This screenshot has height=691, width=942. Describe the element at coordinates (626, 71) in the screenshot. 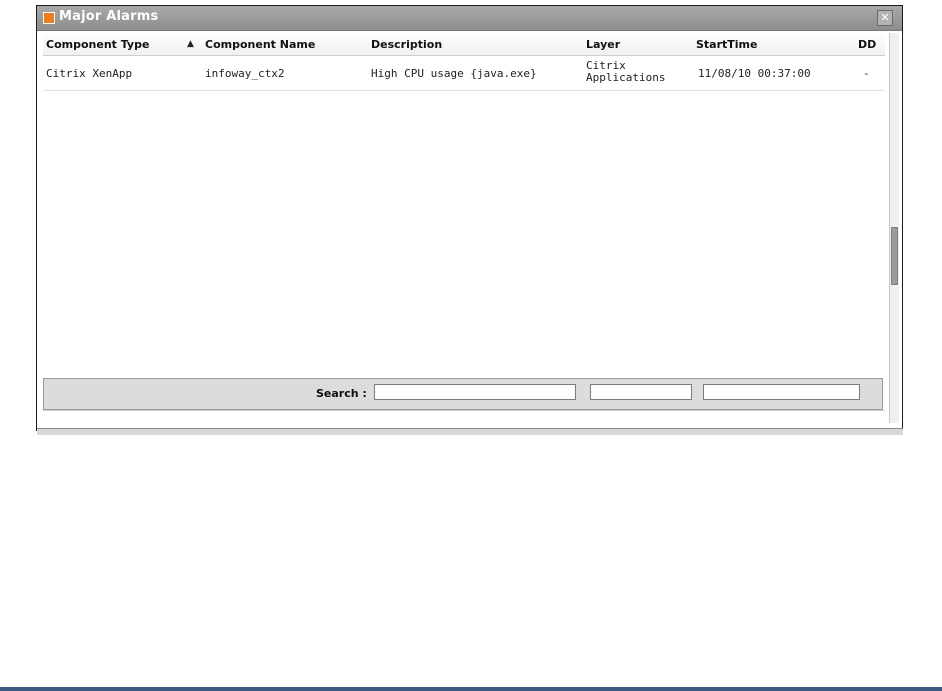

I see `cell-layer: Citrix Applications` at that location.